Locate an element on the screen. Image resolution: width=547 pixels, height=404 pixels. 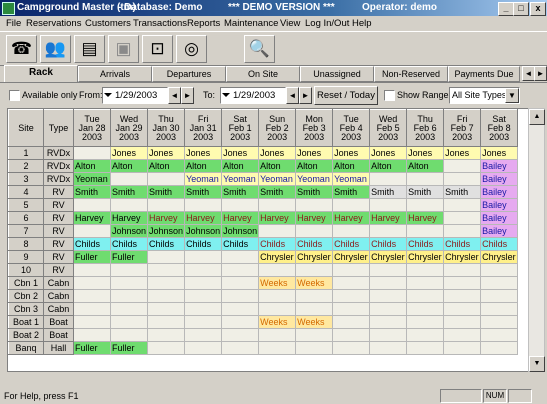
tab-unassigned: Unassigned is located at coordinates (337, 74).